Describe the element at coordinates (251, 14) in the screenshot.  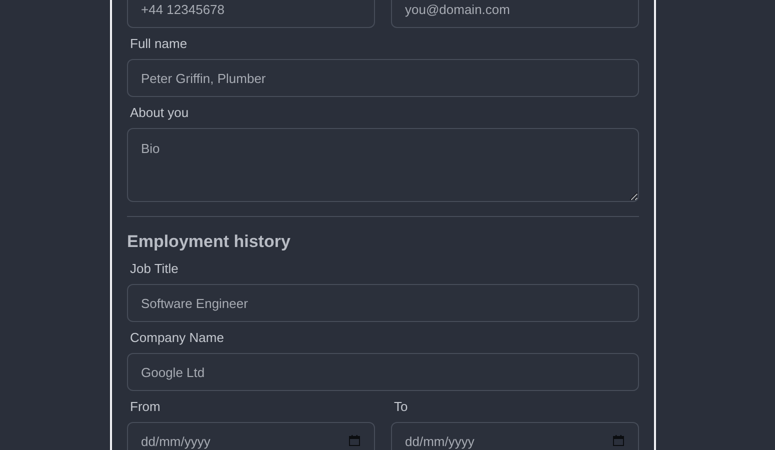
I see `text-field: +44 12345678` at that location.